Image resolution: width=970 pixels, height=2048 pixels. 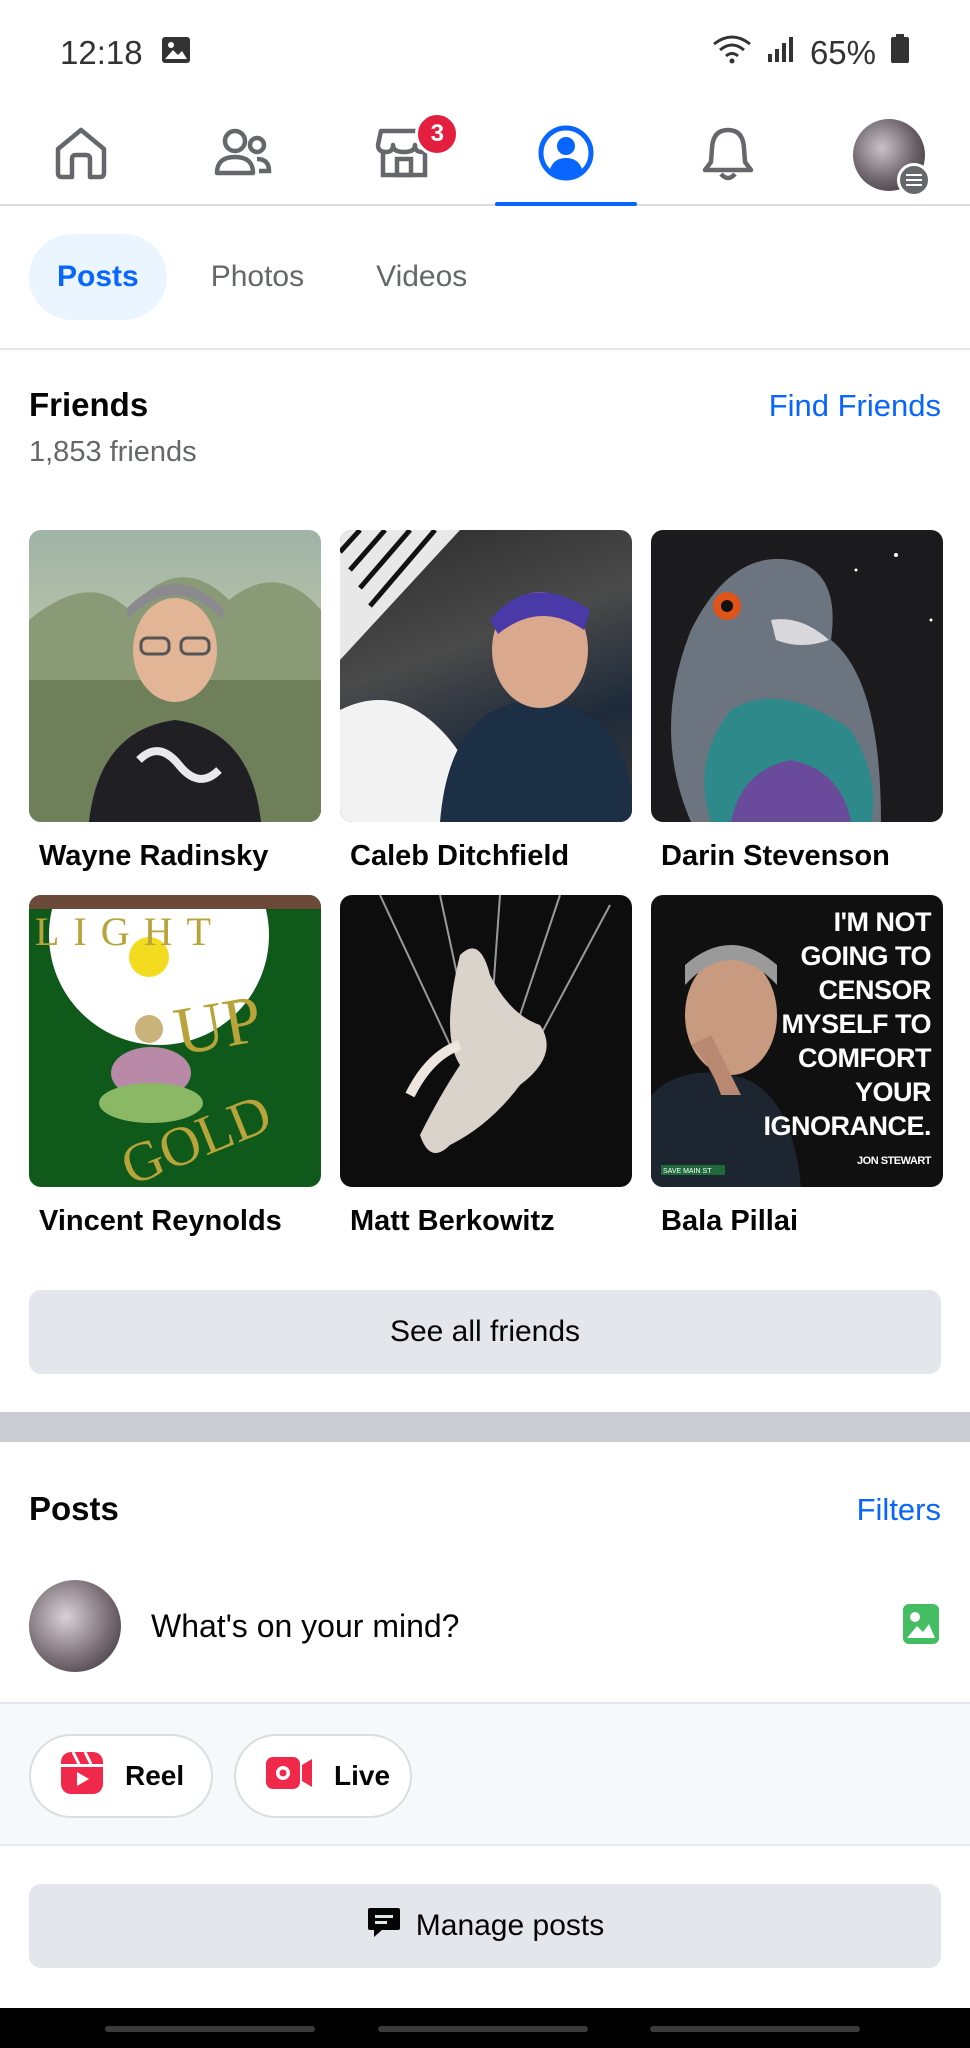 I want to click on status-right: 65%, so click(x=811, y=53).